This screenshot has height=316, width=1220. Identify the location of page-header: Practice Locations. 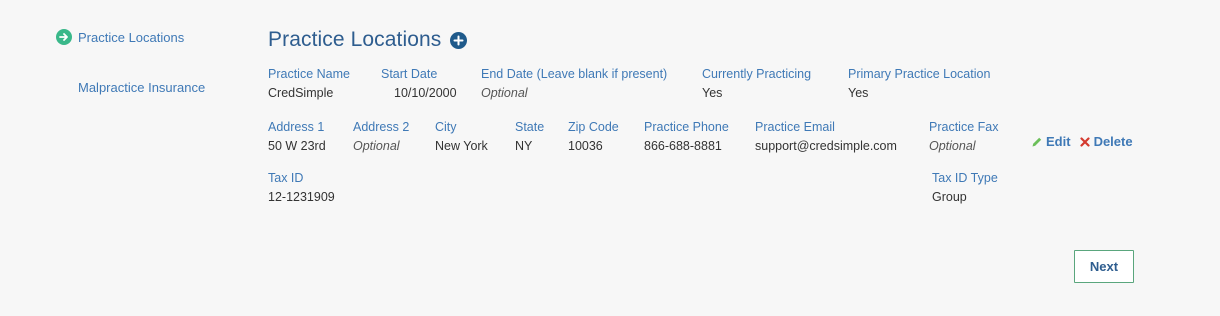
(368, 40).